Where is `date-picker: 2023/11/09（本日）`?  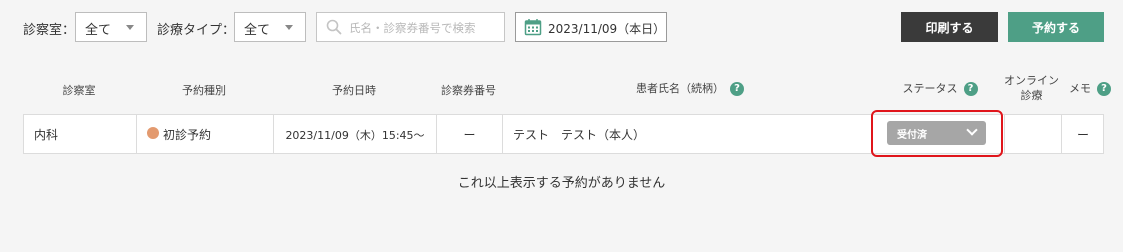 date-picker: 2023/11/09（本日） is located at coordinates (591, 27).